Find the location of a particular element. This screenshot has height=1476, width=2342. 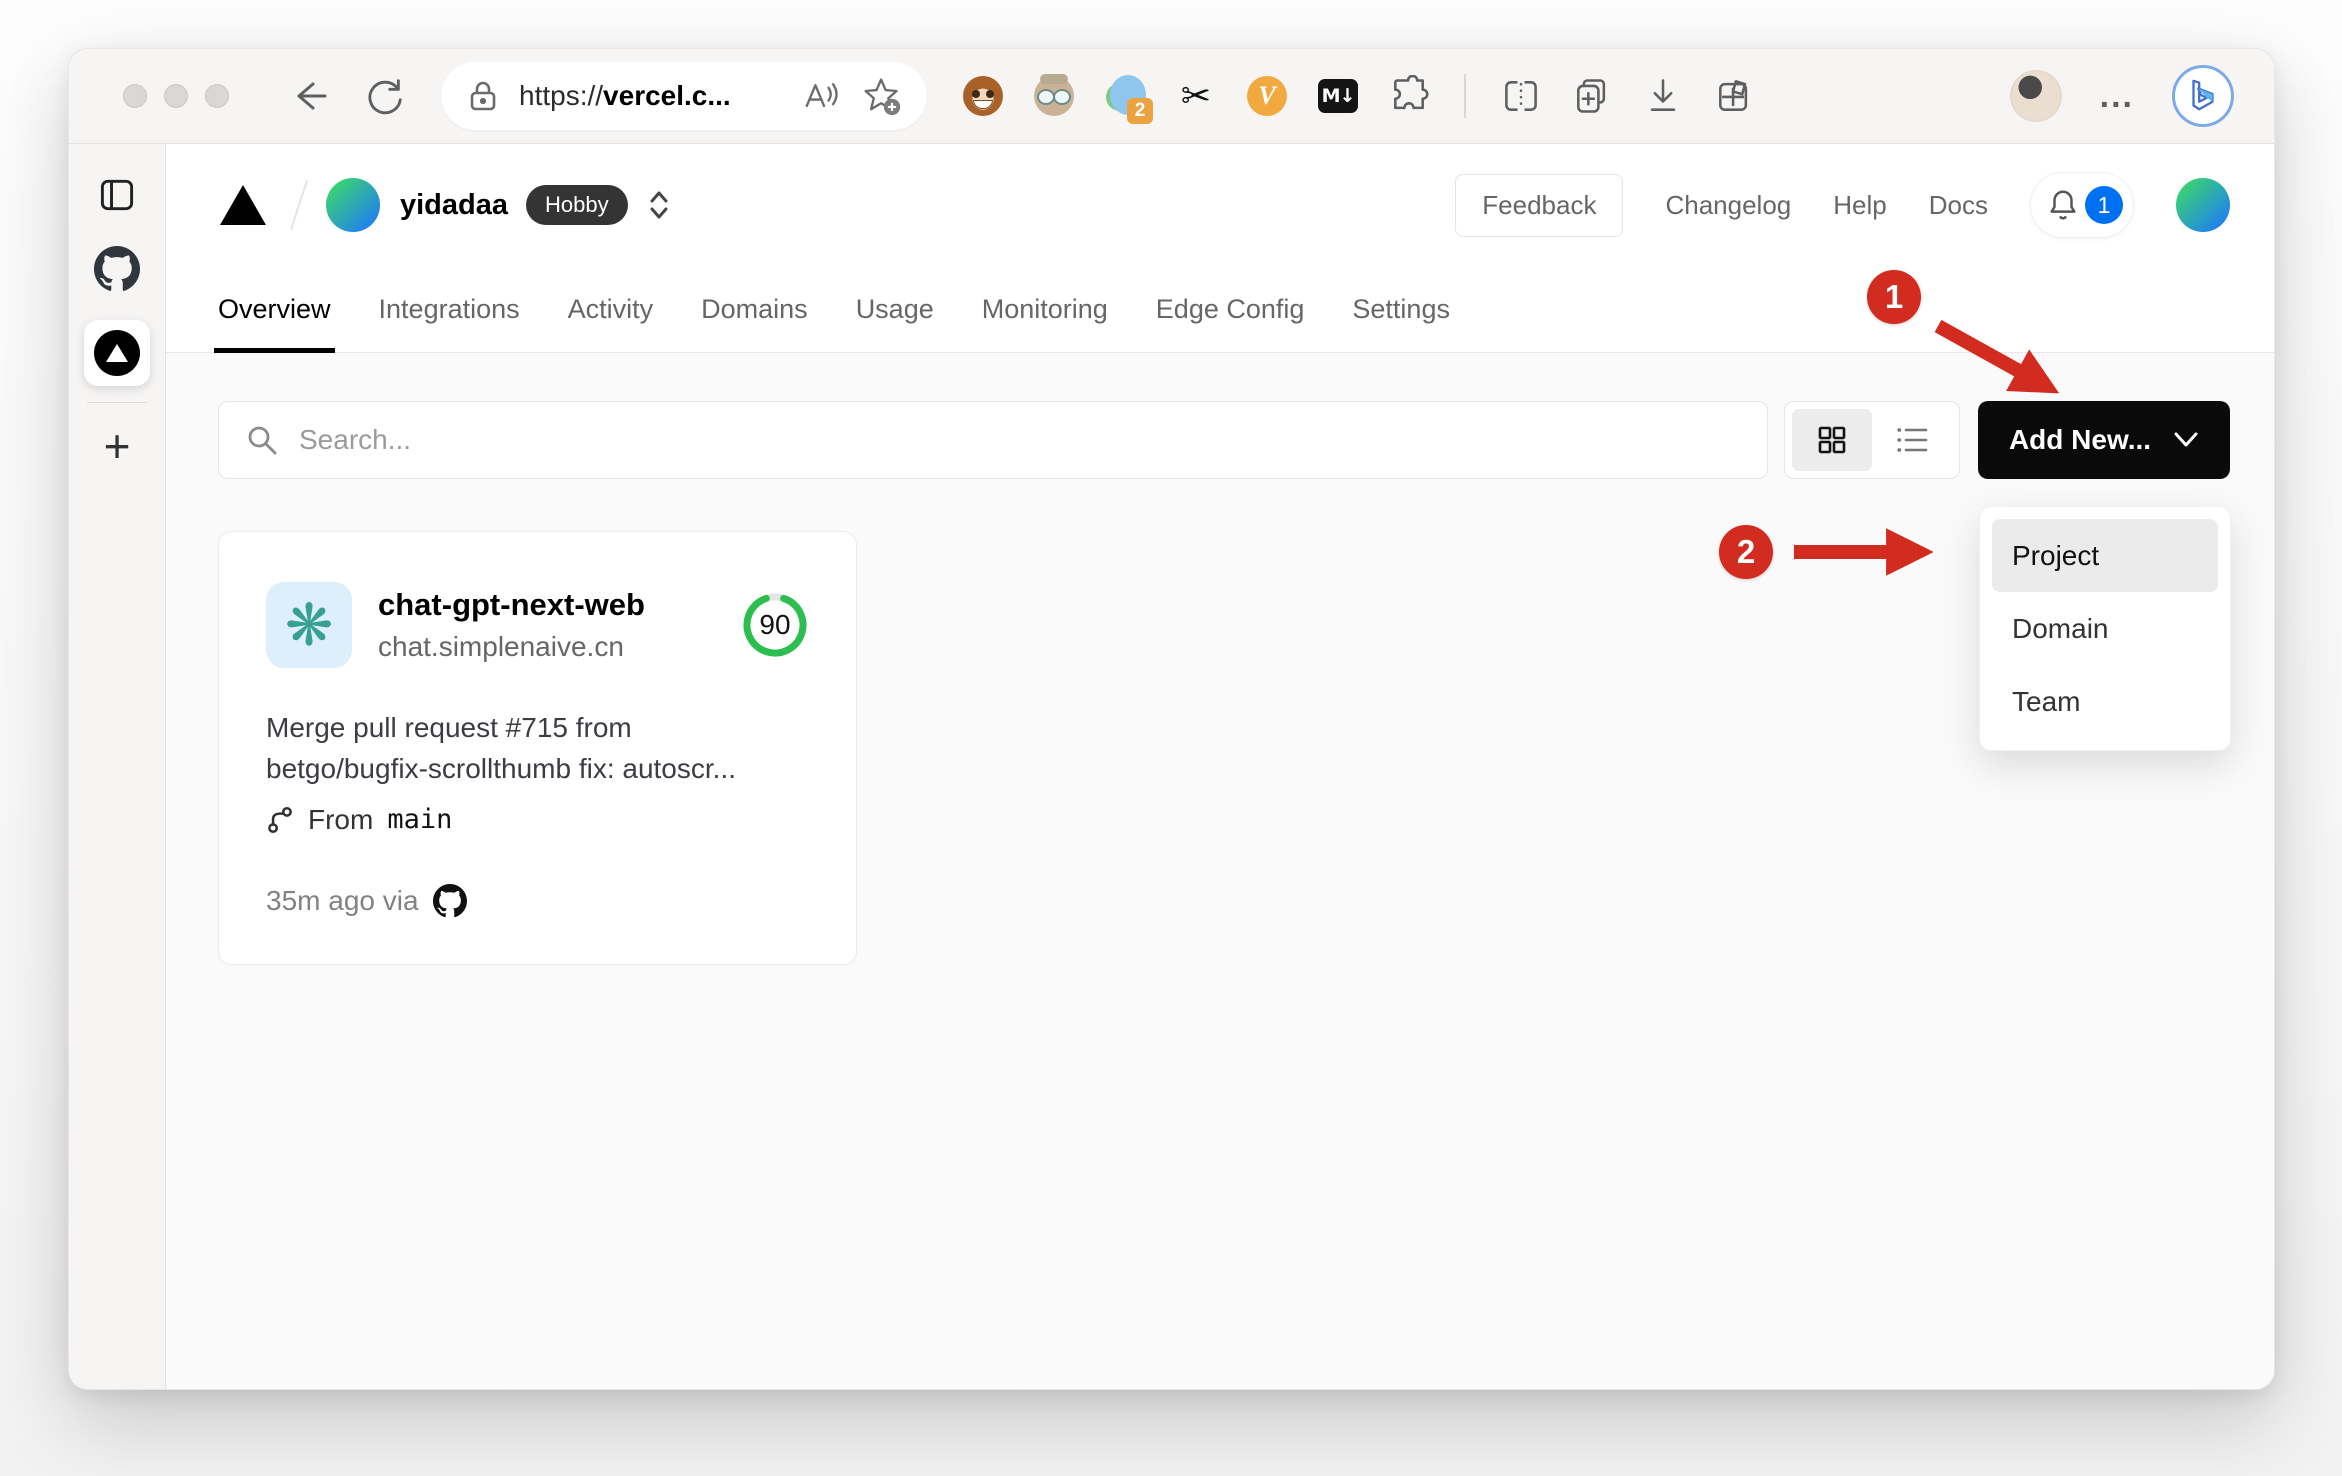

minimize-window-button is located at coordinates (176, 96).